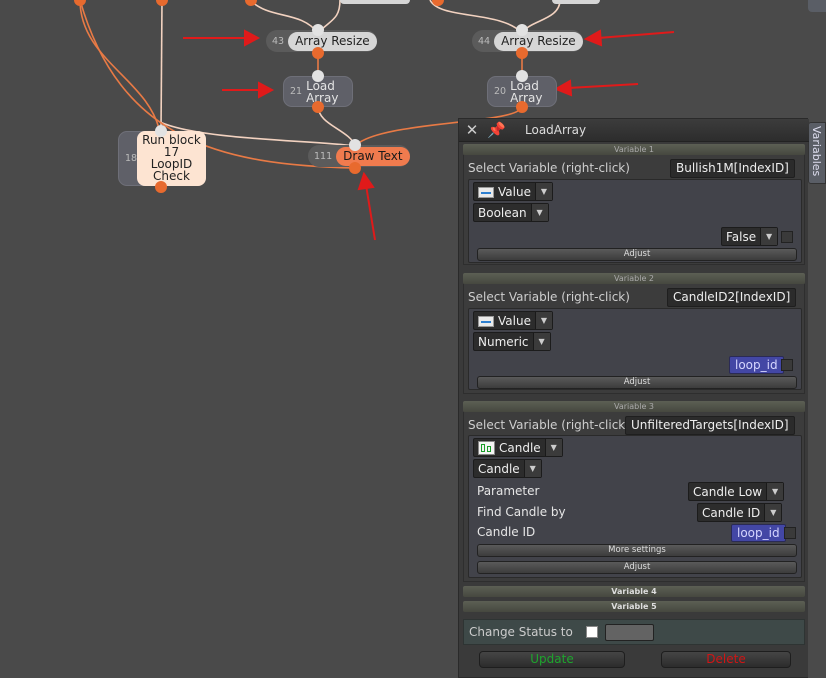 Image resolution: width=826 pixels, height=678 pixels. Describe the element at coordinates (637, 550) in the screenshot. I see `more-settings-button: More settings` at that location.